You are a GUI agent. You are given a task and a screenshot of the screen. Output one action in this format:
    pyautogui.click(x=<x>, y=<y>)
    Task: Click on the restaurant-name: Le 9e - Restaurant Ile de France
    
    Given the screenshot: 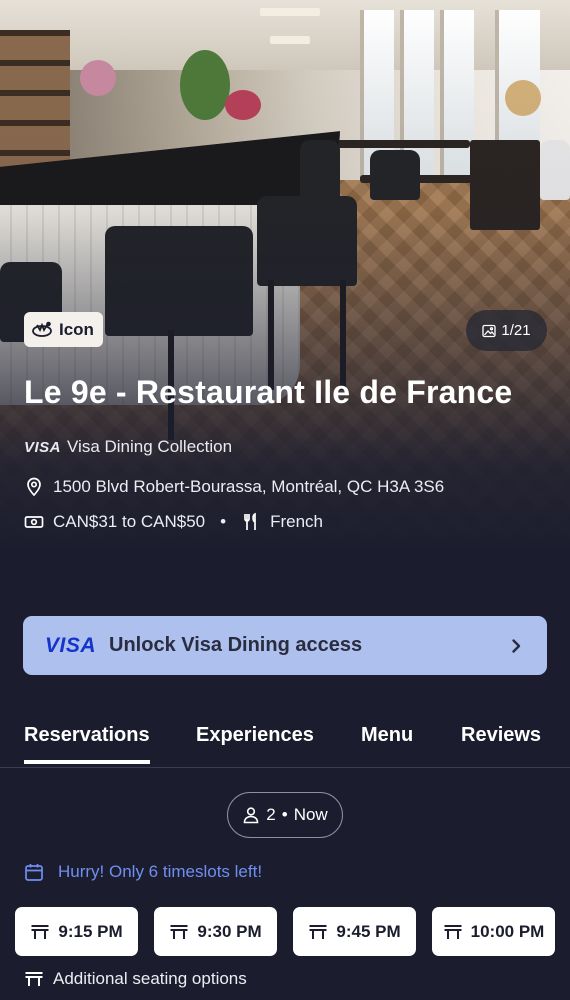 What is the action you would take?
    pyautogui.click(x=268, y=392)
    